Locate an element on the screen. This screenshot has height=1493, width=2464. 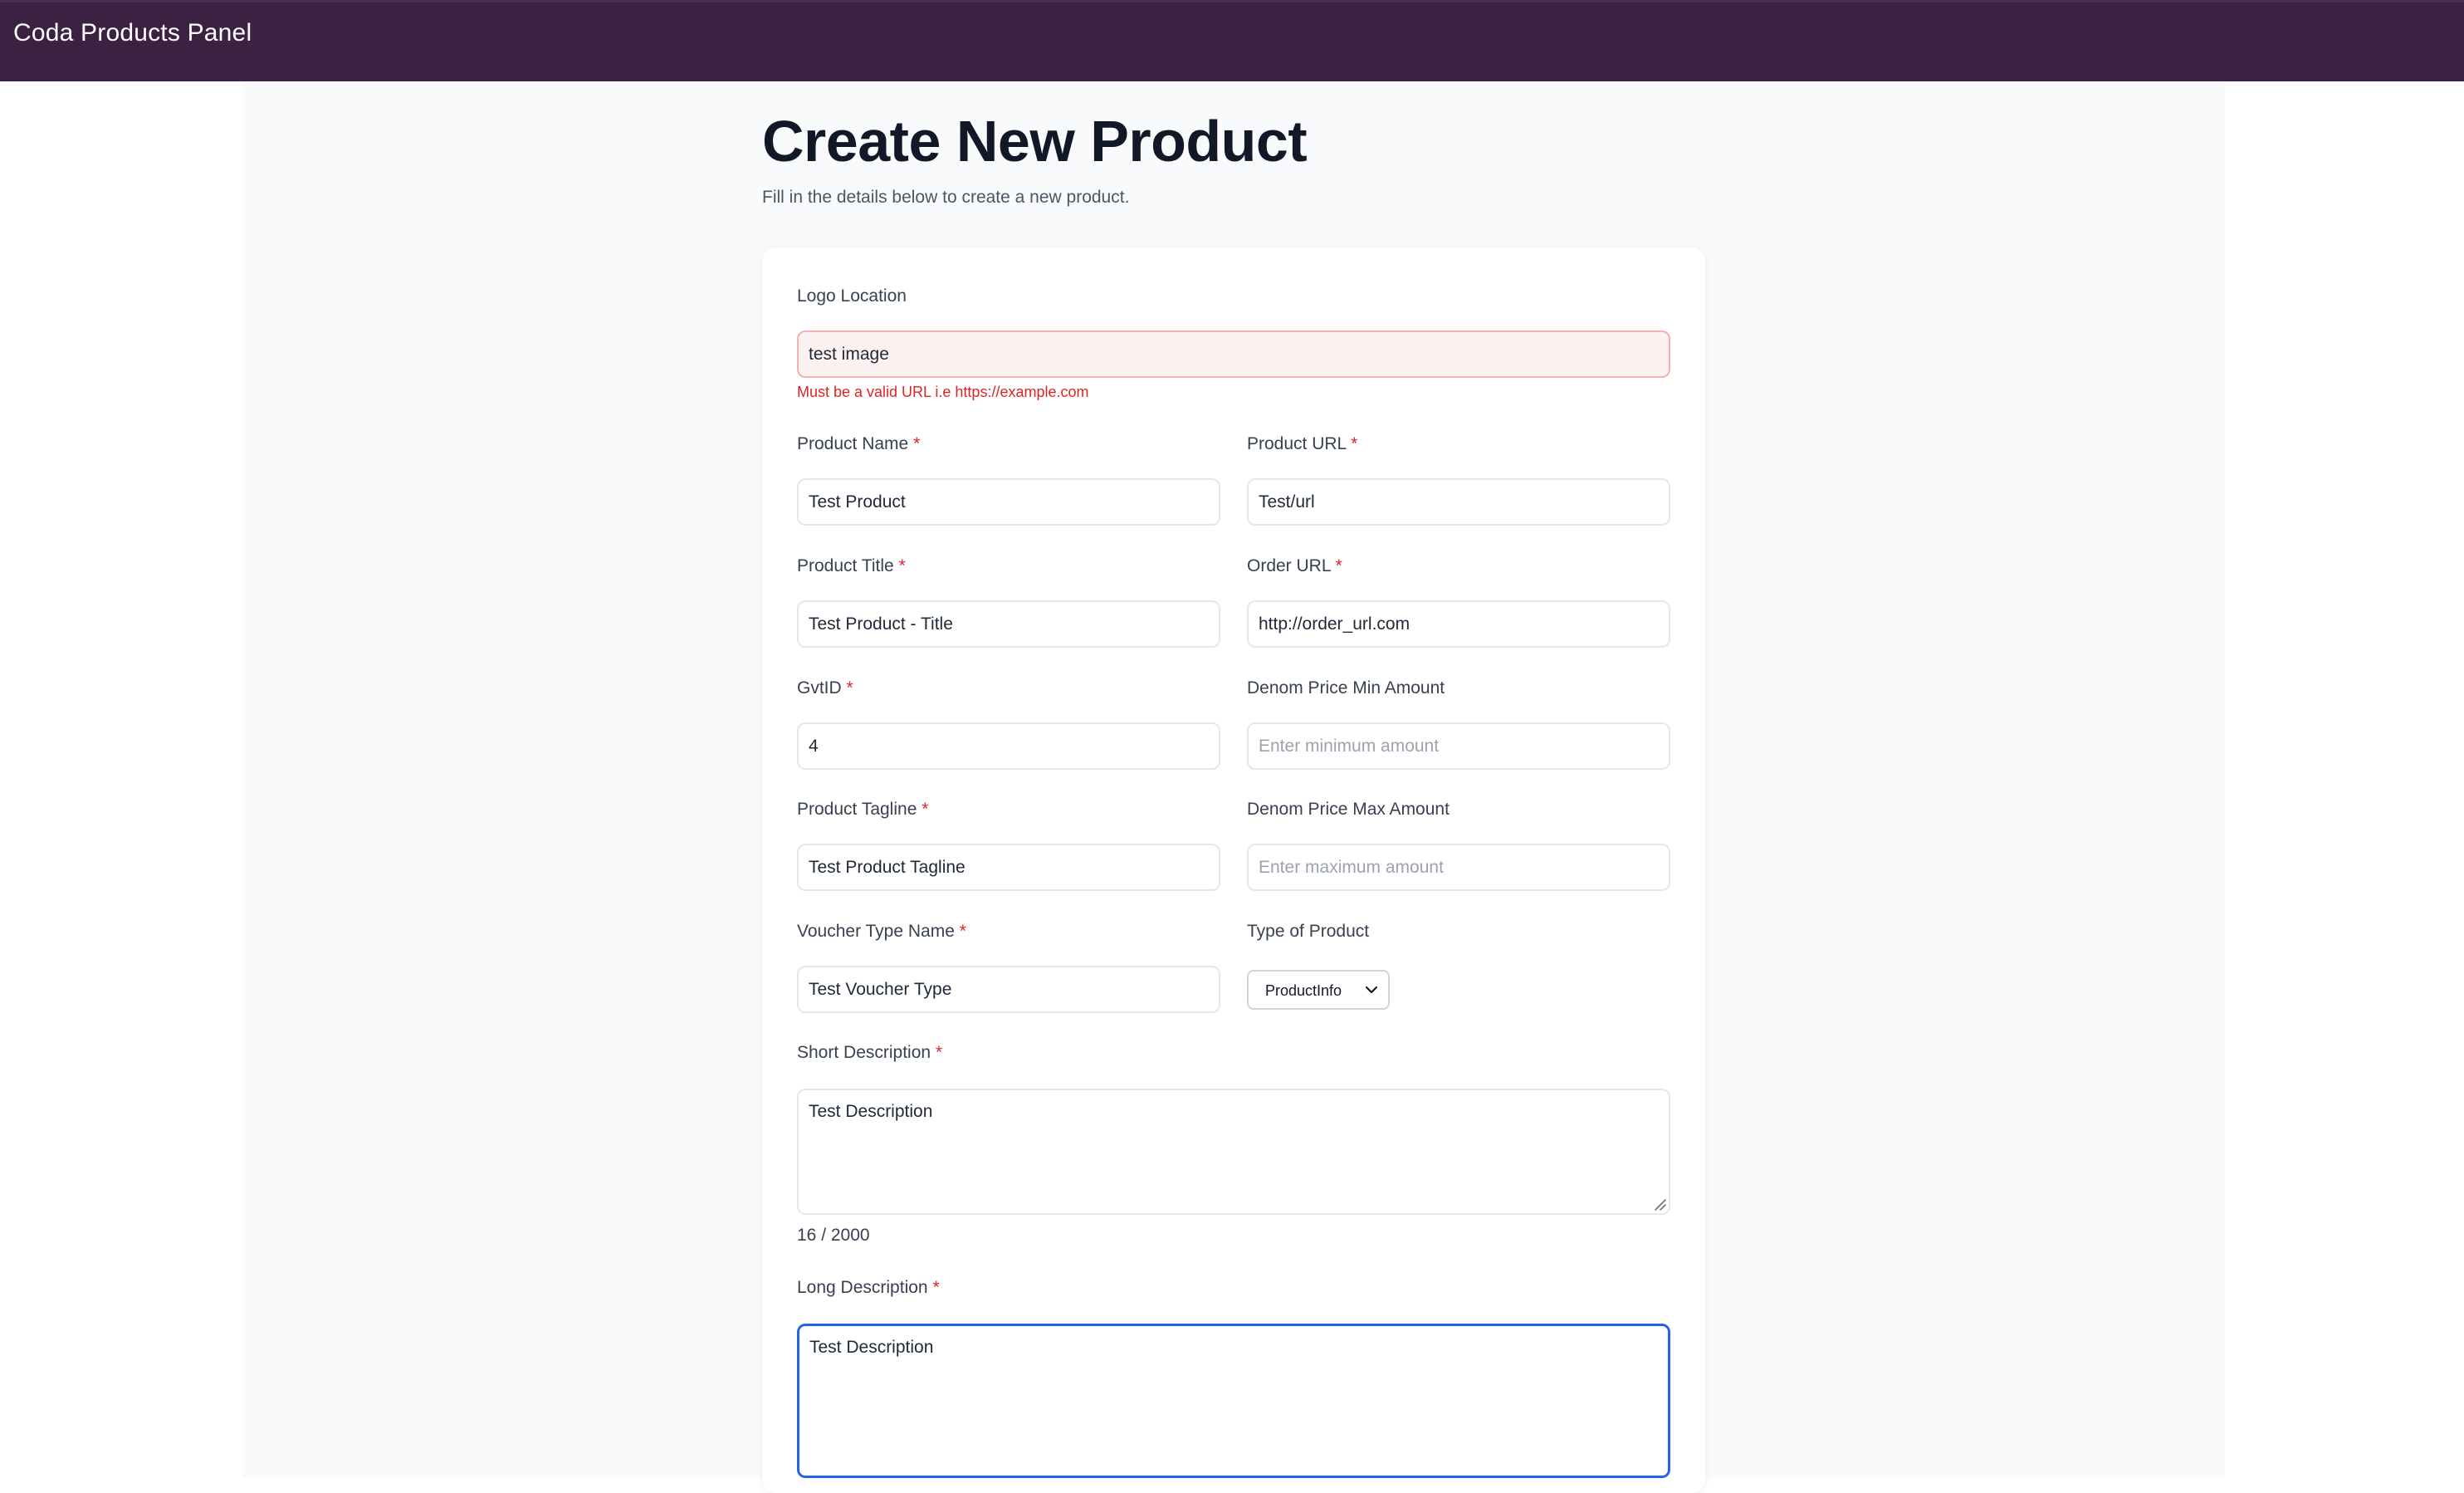
product-tagline-label-text: Product Tagline is located at coordinates (857, 810).